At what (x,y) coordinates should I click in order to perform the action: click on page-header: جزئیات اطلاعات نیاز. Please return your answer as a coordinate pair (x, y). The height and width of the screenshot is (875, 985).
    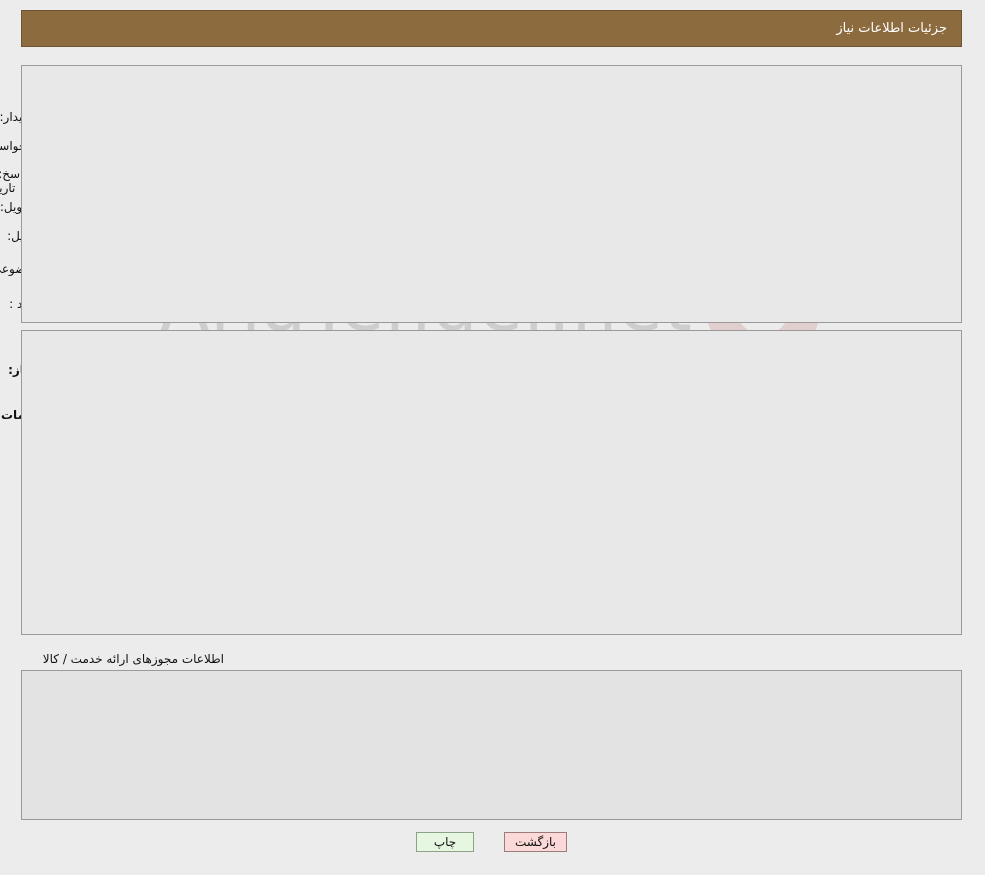
    Looking at the image, I should click on (492, 28).